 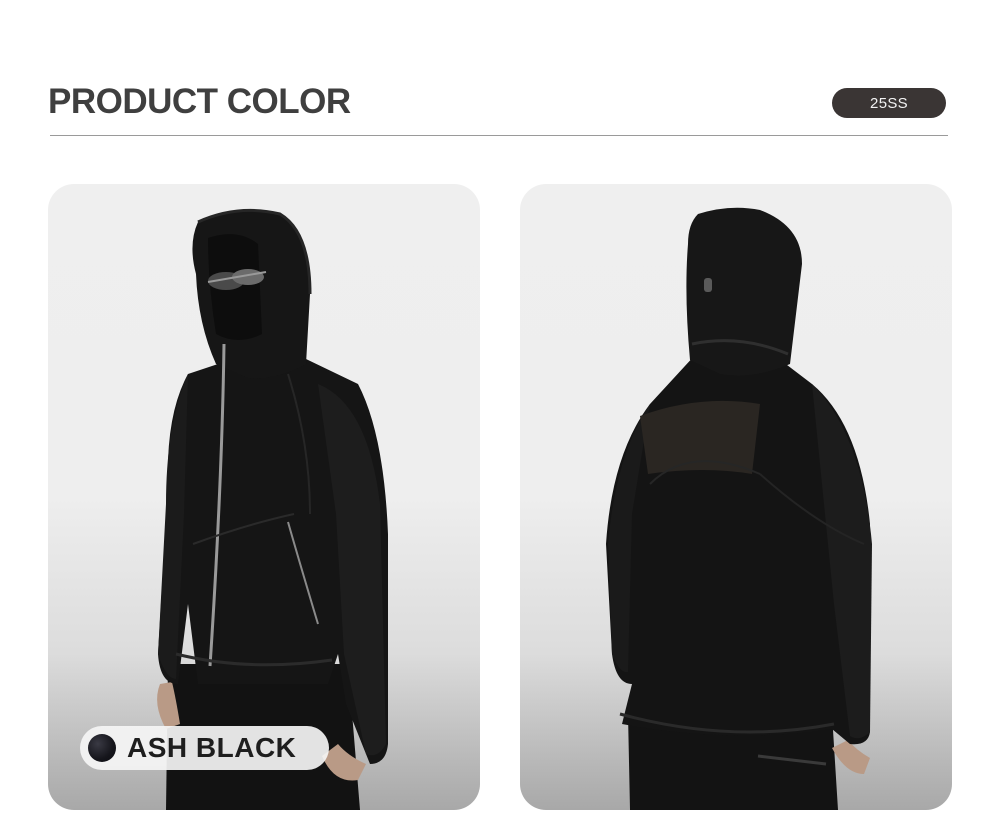 I want to click on season-badge: 25SS, so click(x=889, y=103).